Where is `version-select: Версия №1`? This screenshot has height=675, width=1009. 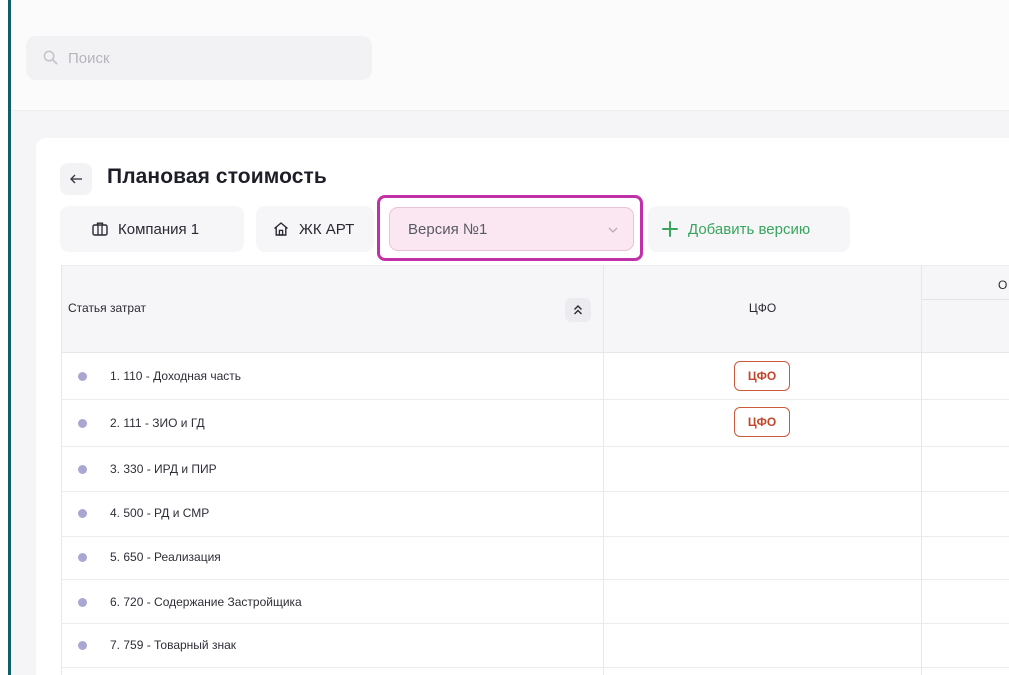
version-select: Версия №1 is located at coordinates (511, 229).